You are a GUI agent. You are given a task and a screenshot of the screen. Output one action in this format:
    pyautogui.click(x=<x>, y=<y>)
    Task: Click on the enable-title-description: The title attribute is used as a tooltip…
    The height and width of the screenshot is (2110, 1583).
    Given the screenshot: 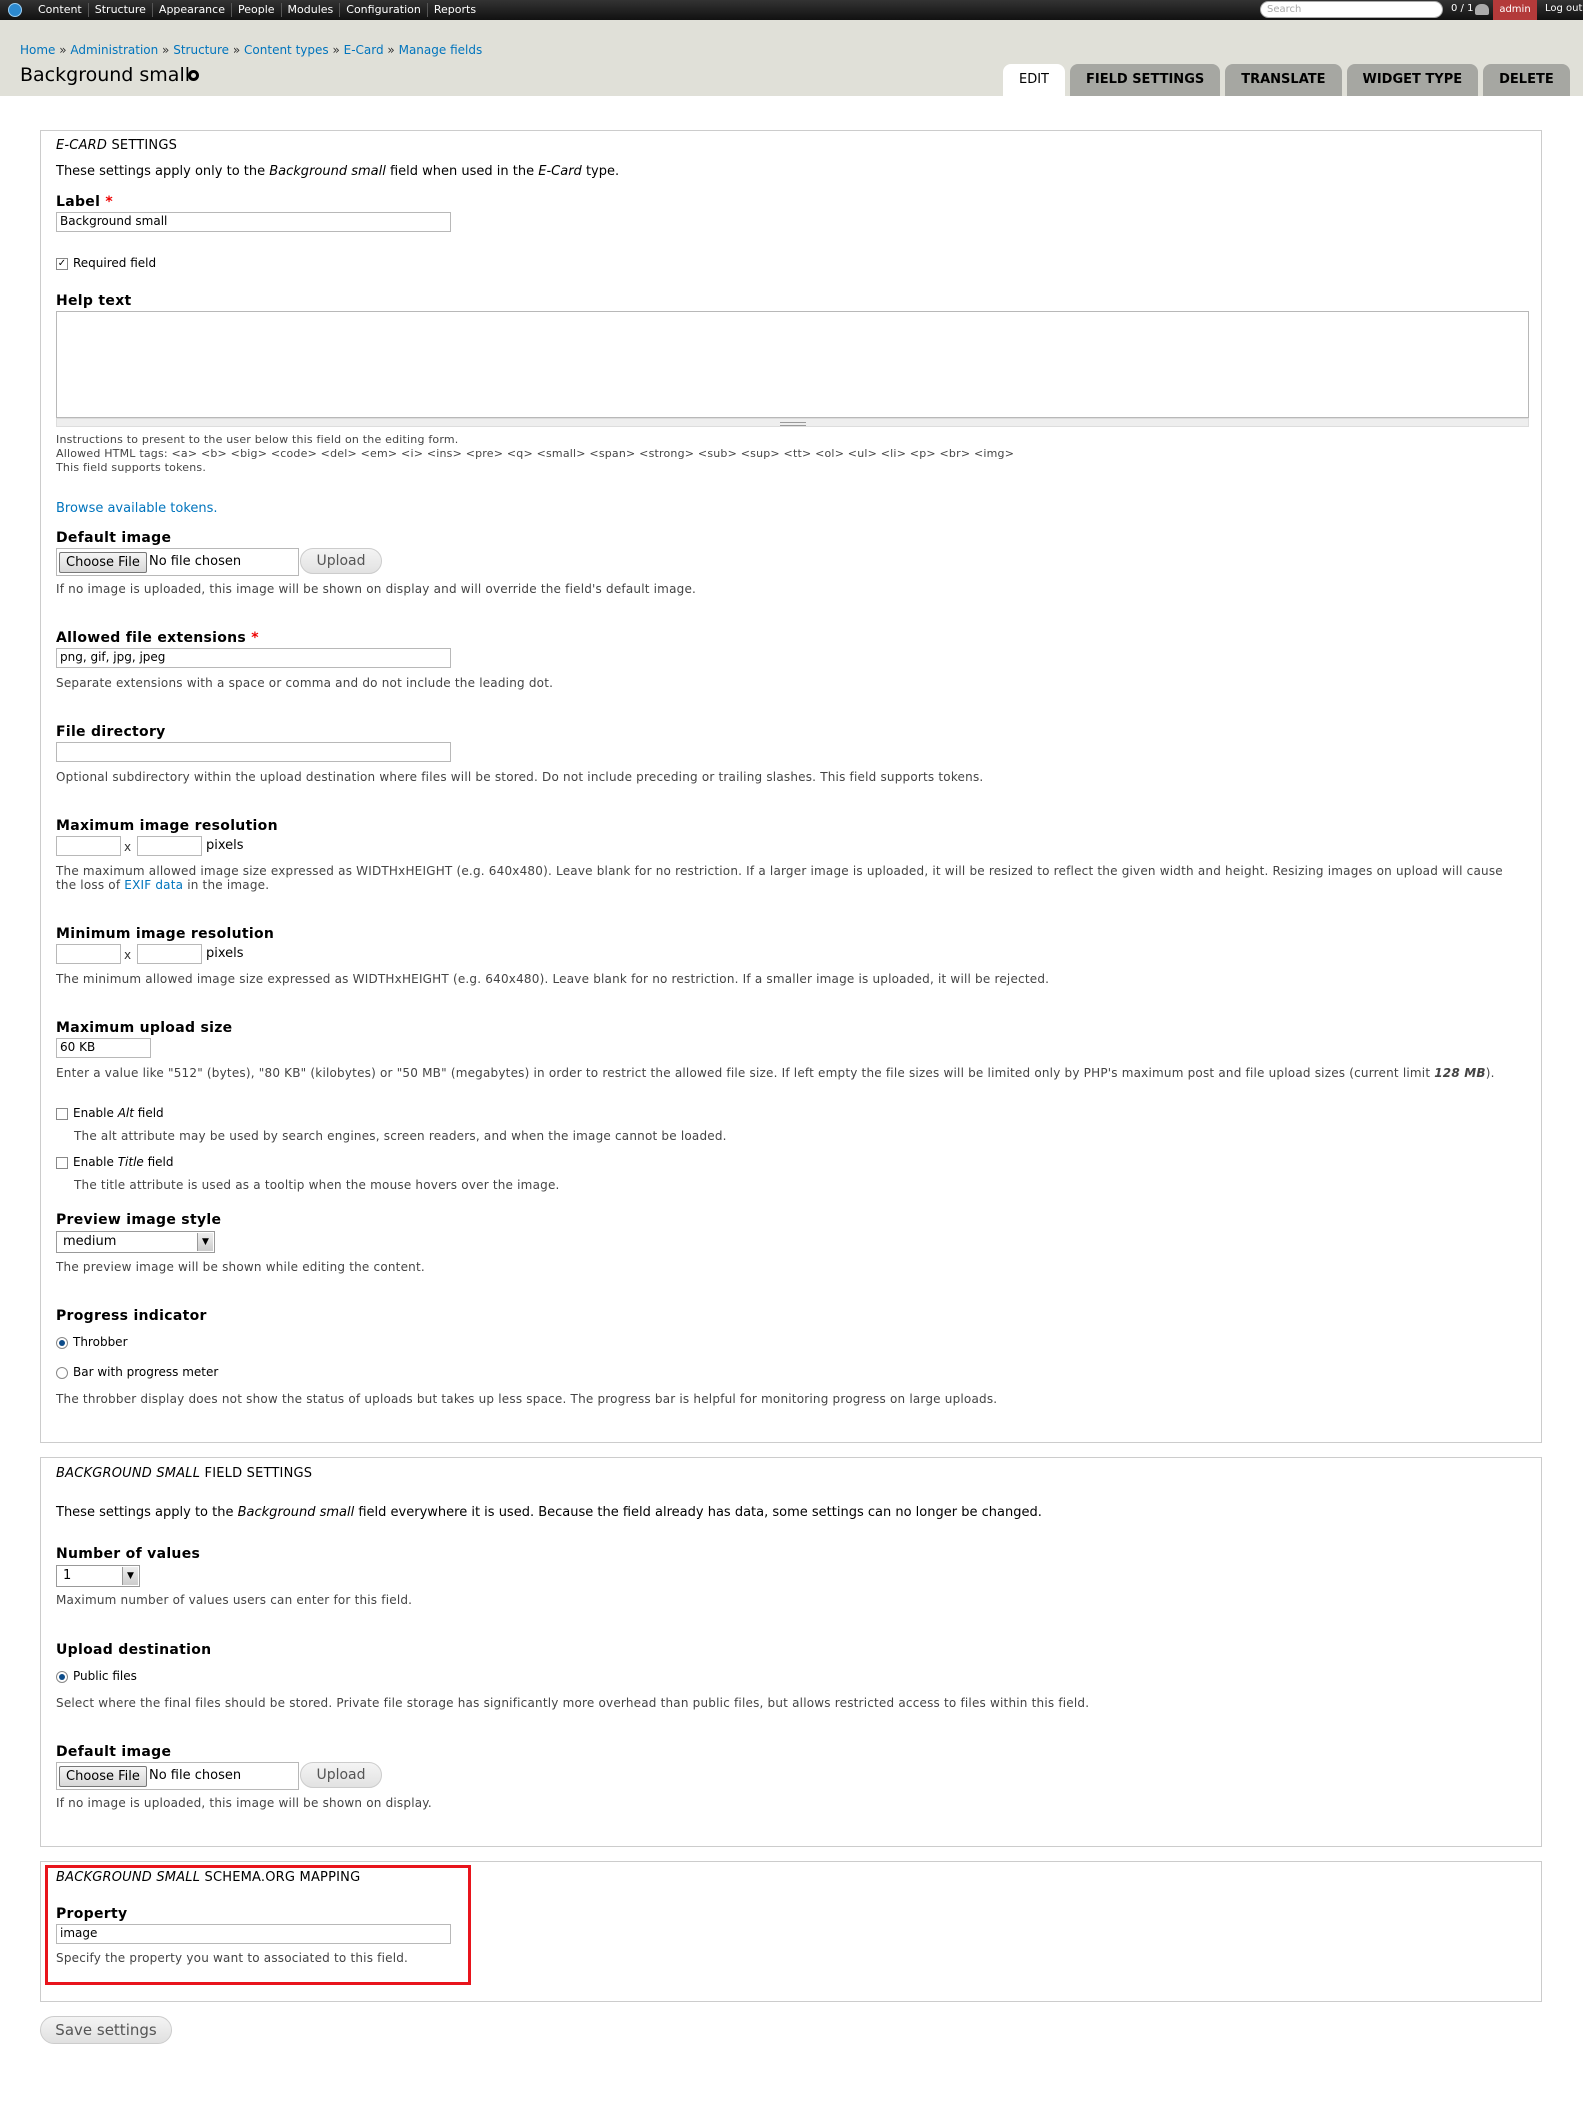 What is the action you would take?
    pyautogui.click(x=317, y=1185)
    